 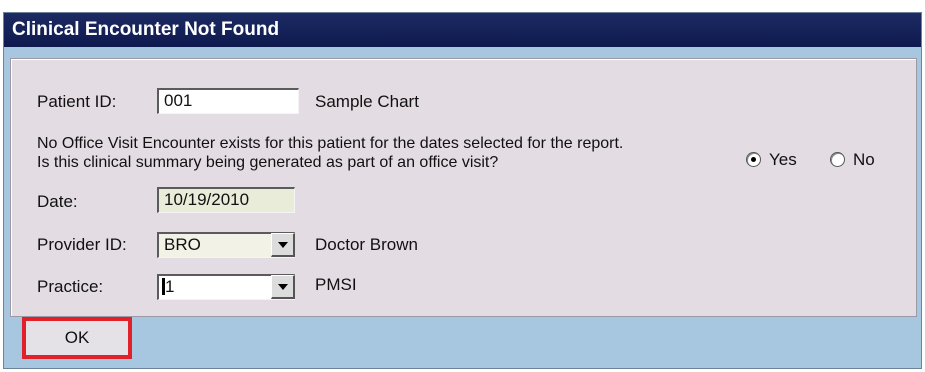 I want to click on patient-name-text: Sample Chart, so click(x=367, y=101).